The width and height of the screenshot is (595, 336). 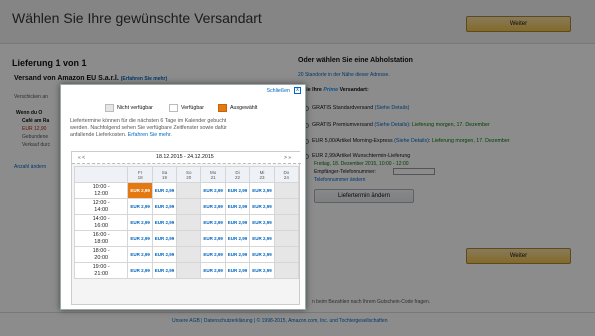 What do you see at coordinates (213, 174) in the screenshot?
I see `day-mo: Mo 21` at bounding box center [213, 174].